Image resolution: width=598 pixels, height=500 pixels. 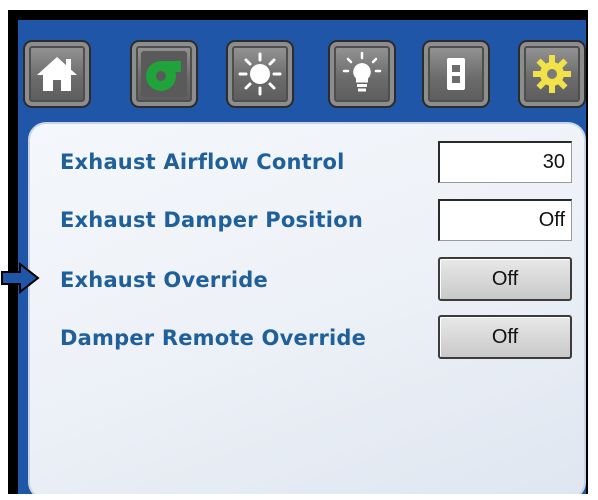 I want to click on exhaust-damper-position-field: Off, so click(x=505, y=220).